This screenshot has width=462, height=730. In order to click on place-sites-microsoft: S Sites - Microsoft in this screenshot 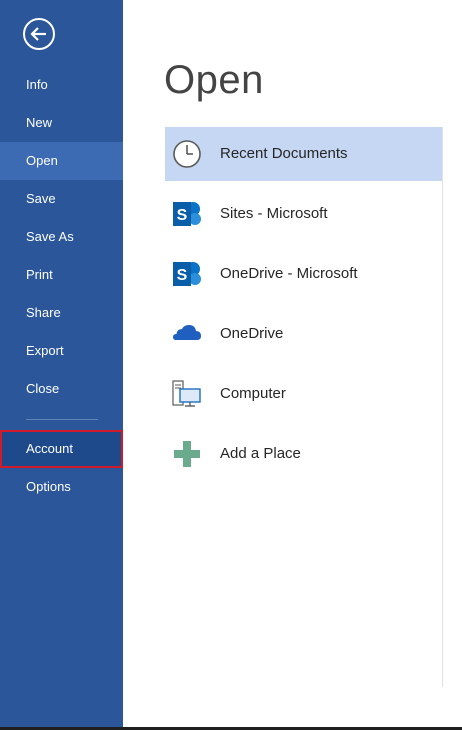, I will do `click(303, 214)`.